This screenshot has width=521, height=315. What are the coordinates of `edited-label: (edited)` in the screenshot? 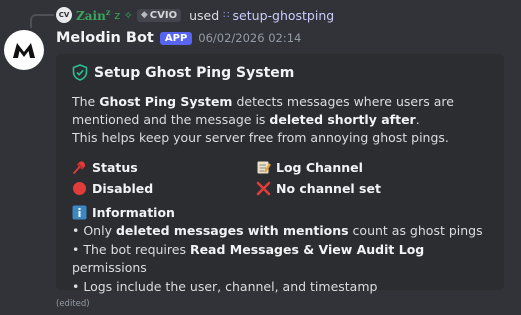 It's located at (73, 304).